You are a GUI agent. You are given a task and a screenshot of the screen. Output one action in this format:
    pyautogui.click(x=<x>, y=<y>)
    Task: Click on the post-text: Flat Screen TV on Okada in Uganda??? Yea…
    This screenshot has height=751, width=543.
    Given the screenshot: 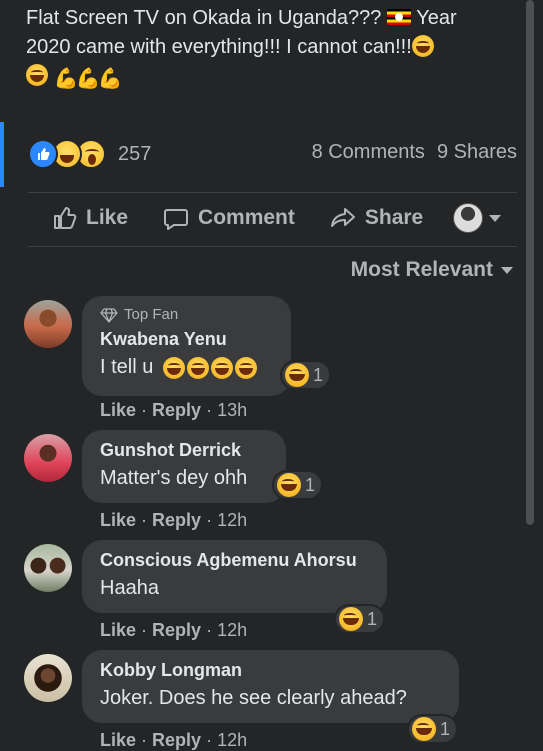 What is the action you would take?
    pyautogui.click(x=271, y=47)
    